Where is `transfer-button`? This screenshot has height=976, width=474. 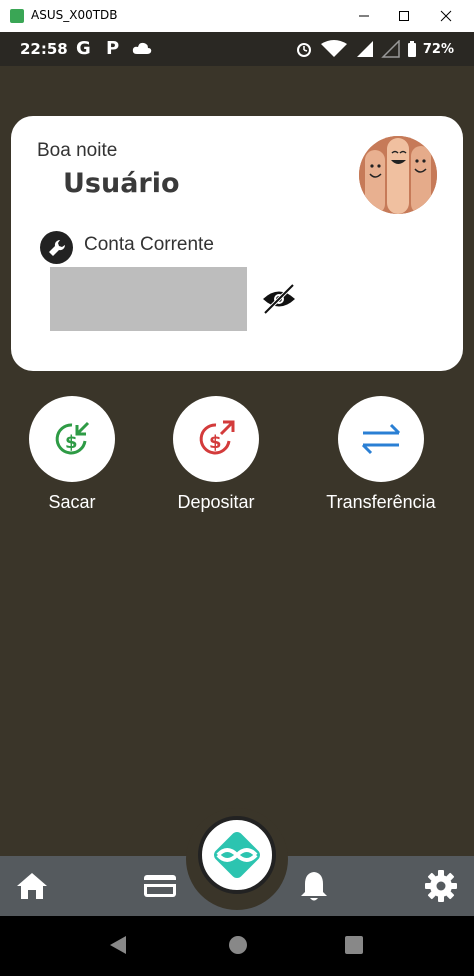 transfer-button is located at coordinates (381, 439).